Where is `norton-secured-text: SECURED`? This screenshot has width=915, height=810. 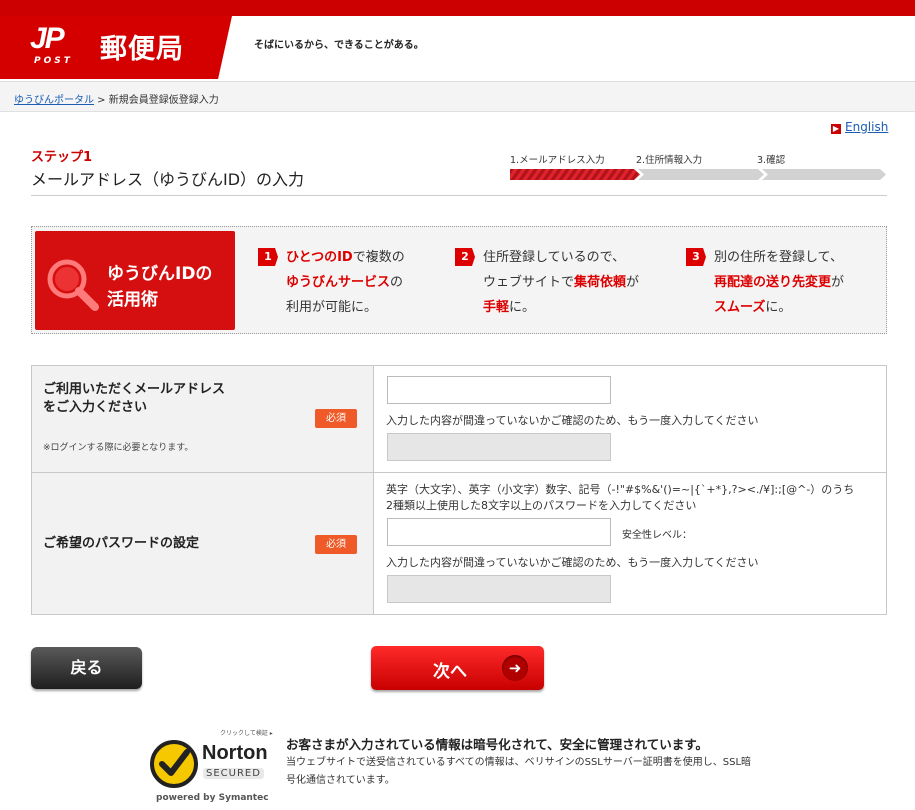 norton-secured-text: SECURED is located at coordinates (233, 773).